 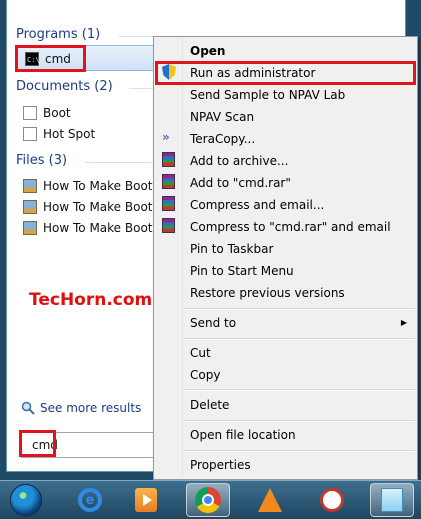 What do you see at coordinates (220, 465) in the screenshot?
I see `menu-item-properties: Properties` at bounding box center [220, 465].